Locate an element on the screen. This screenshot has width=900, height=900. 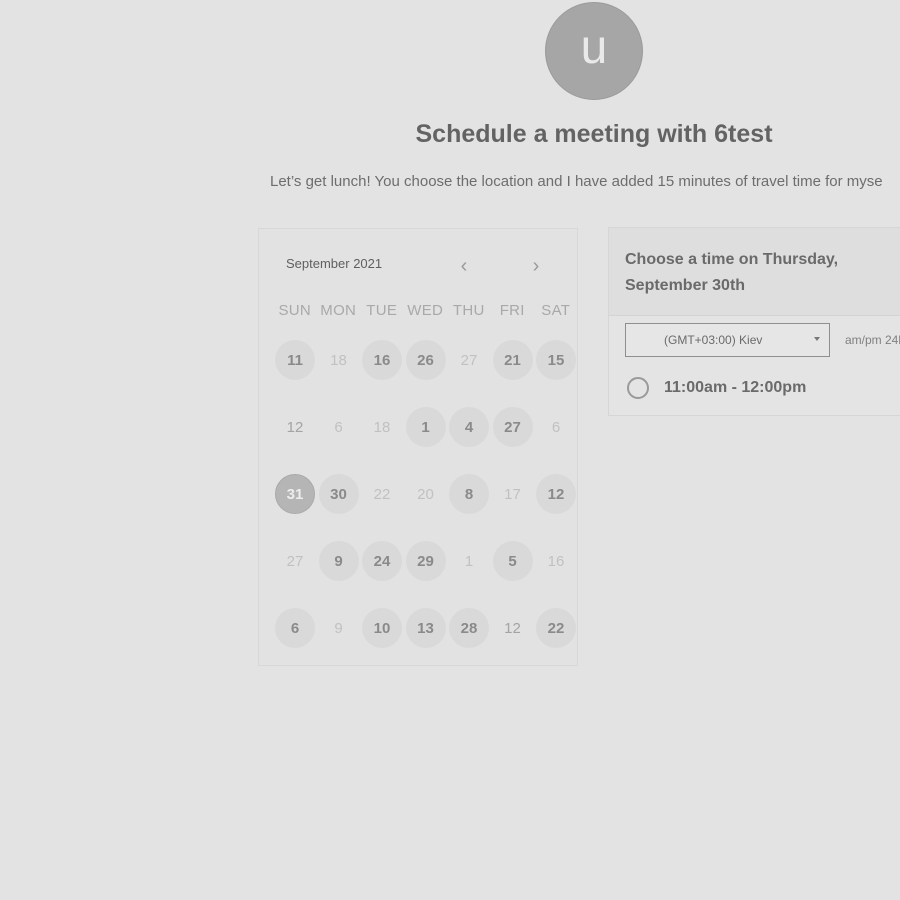
calendar-day: 13 is located at coordinates (425, 628).